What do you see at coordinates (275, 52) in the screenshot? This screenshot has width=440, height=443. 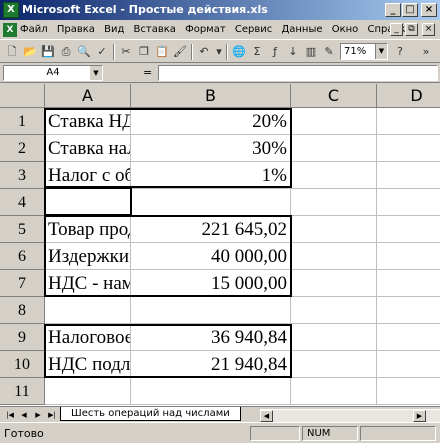 I see `function-icon: ƒ` at bounding box center [275, 52].